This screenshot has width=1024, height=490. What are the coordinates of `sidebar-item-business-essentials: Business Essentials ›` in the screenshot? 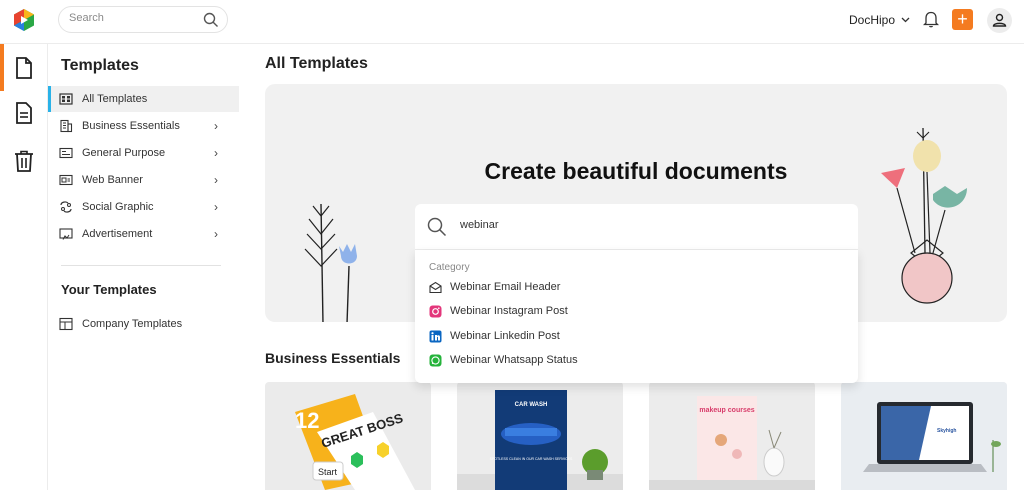 It's located at (143, 126).